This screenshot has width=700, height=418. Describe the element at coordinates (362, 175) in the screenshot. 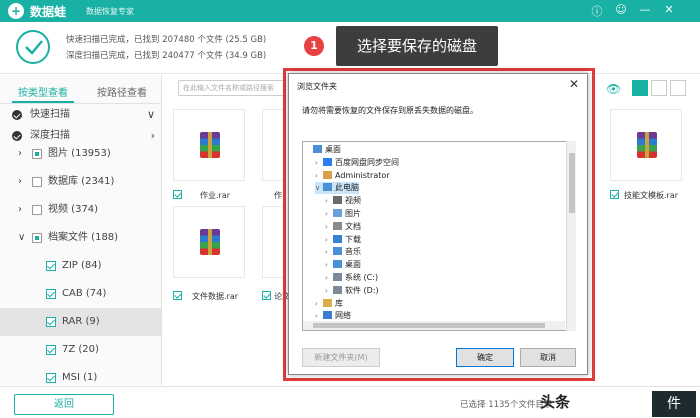

I see `folder-node-label: Administrator` at that location.